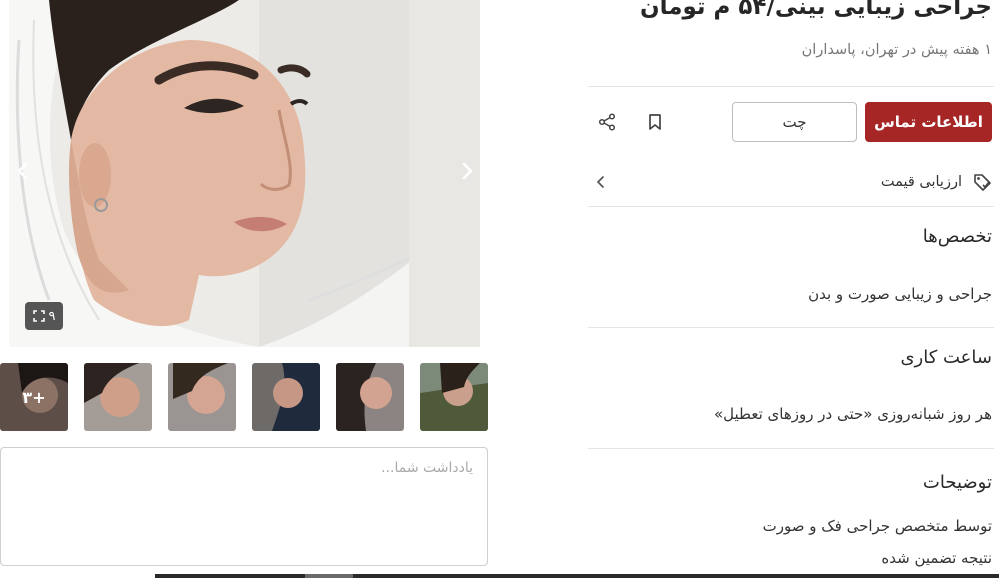 Image resolution: width=999 pixels, height=578 pixels. What do you see at coordinates (577, 576) in the screenshot?
I see `bottom-scrollbar` at bounding box center [577, 576].